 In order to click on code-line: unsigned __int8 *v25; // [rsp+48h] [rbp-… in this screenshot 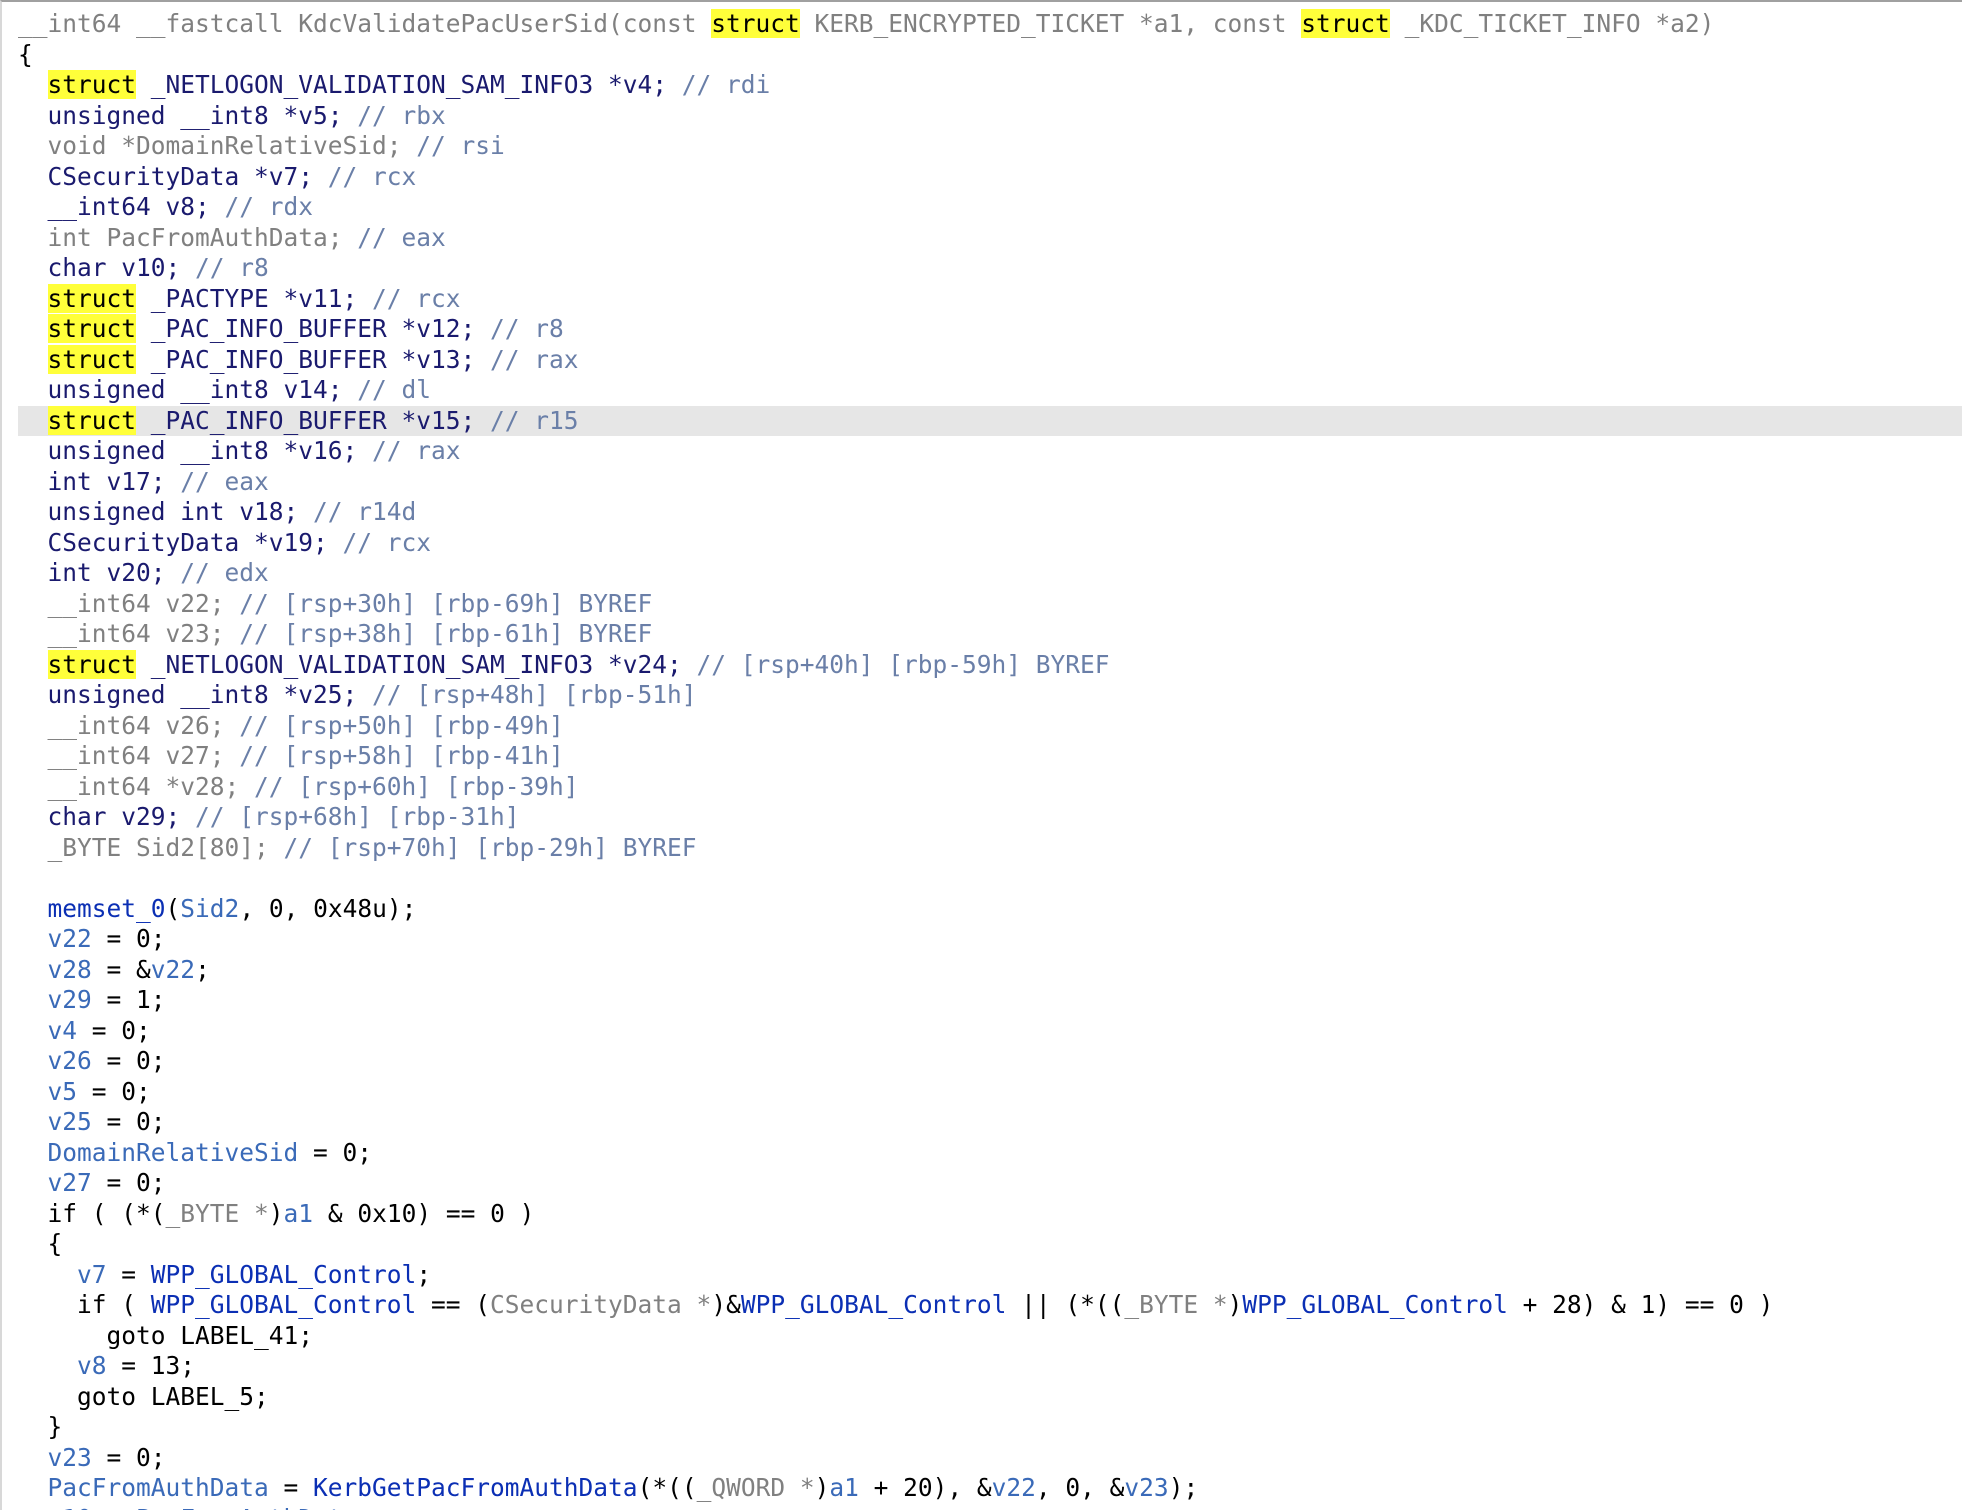, I will do `click(989, 695)`.